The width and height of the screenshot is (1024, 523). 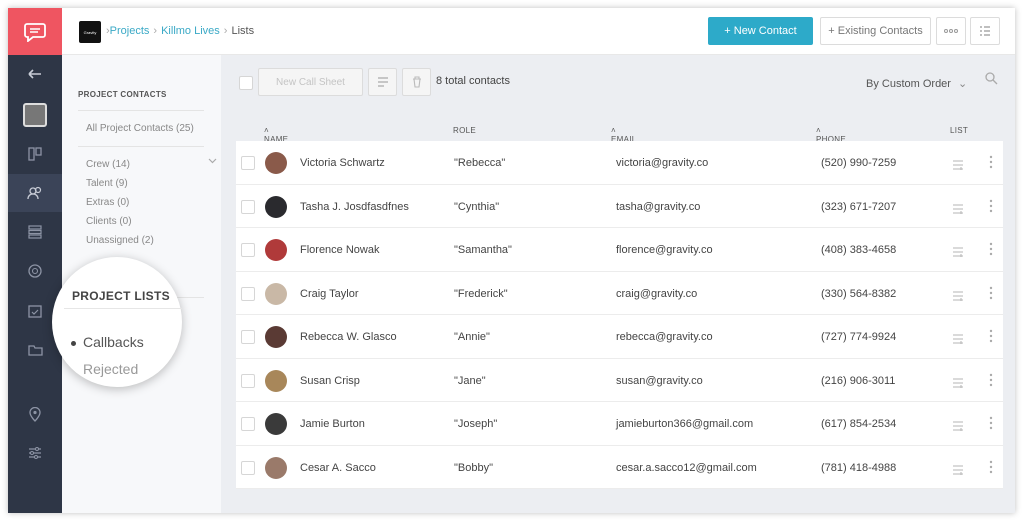 I want to click on contact-phone: (323) 671-7207, so click(x=859, y=206).